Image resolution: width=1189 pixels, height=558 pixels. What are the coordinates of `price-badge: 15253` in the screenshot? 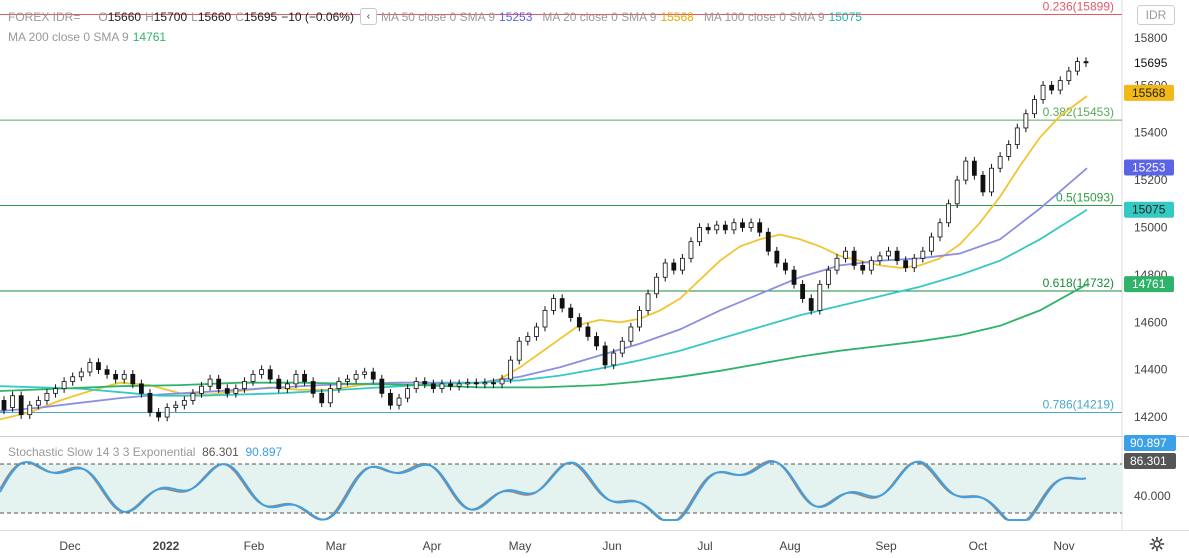 It's located at (1149, 167).